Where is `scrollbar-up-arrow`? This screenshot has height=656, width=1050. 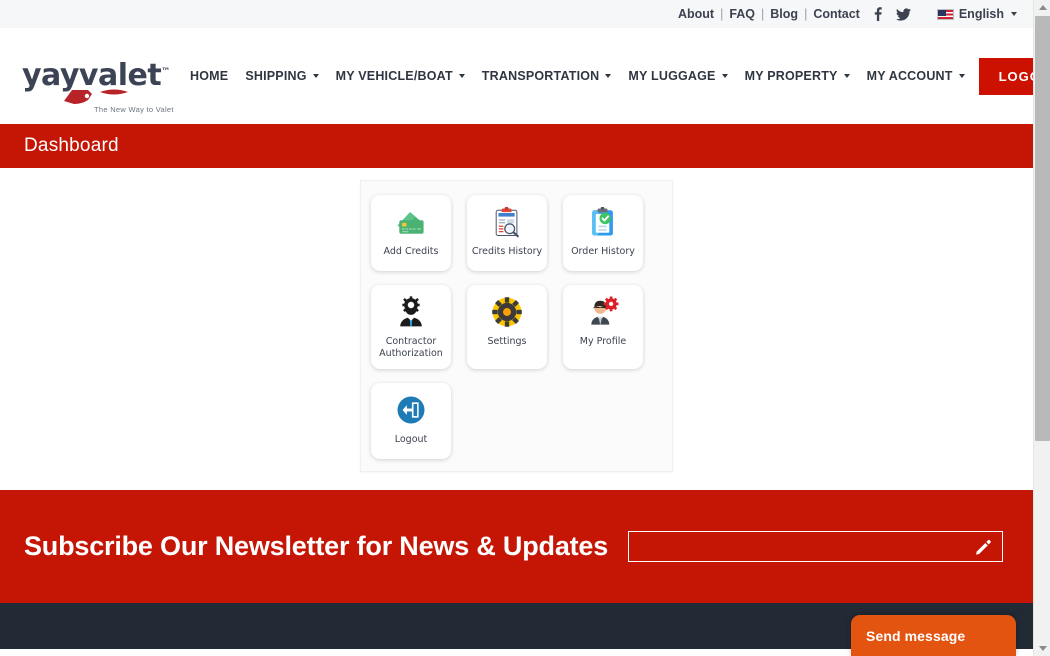 scrollbar-up-arrow is located at coordinates (1042, 7).